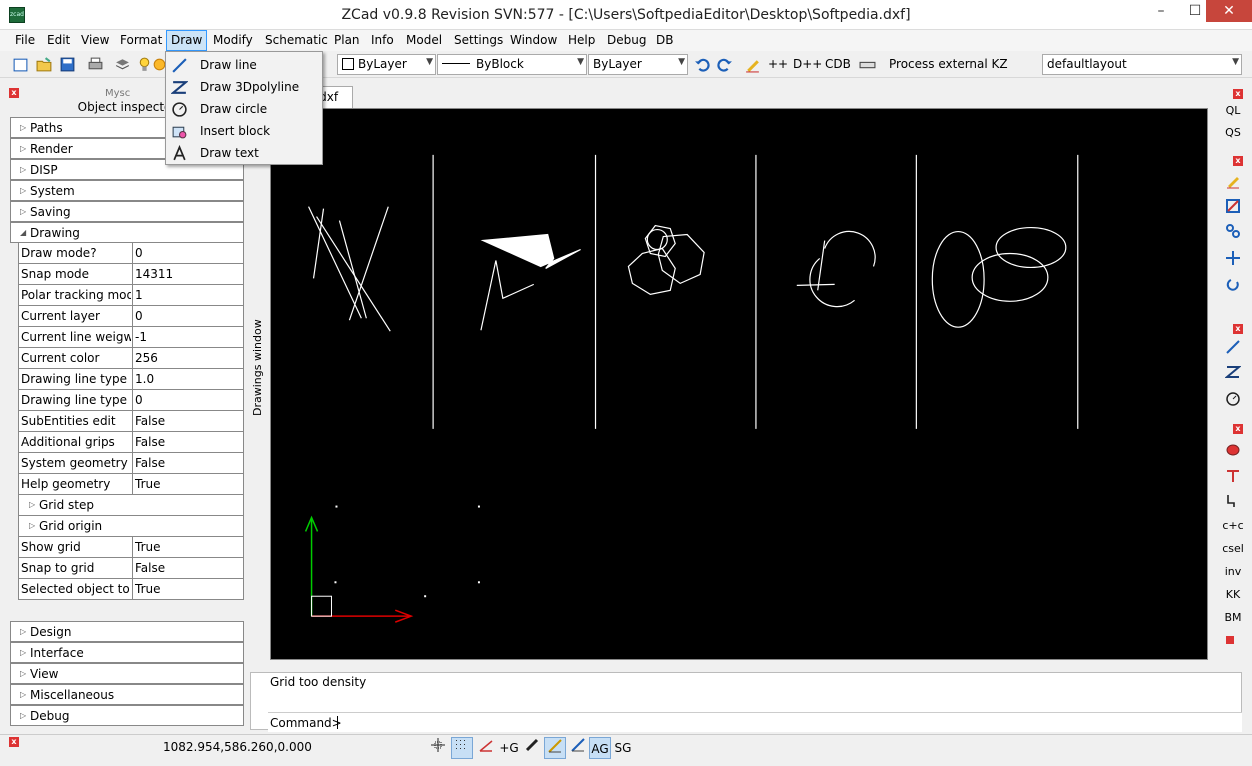  I want to click on property-row: System geometry False, so click(131, 463).